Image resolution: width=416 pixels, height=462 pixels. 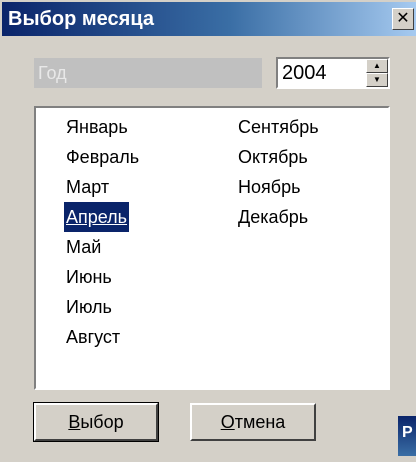 What do you see at coordinates (260, 422) in the screenshot?
I see `cancel-label: тмена` at bounding box center [260, 422].